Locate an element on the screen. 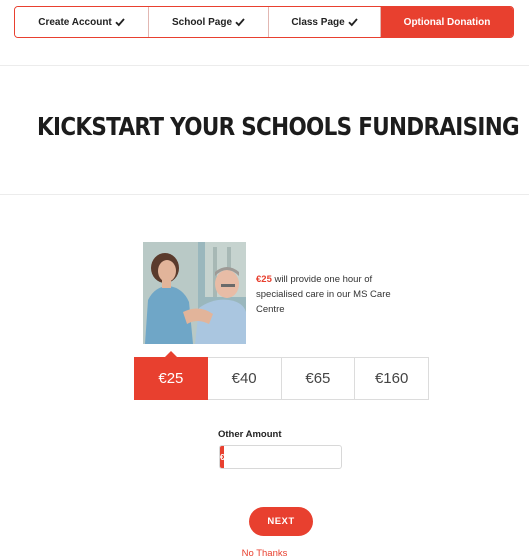 The width and height of the screenshot is (529, 559). other-amount-field: € is located at coordinates (280, 457).